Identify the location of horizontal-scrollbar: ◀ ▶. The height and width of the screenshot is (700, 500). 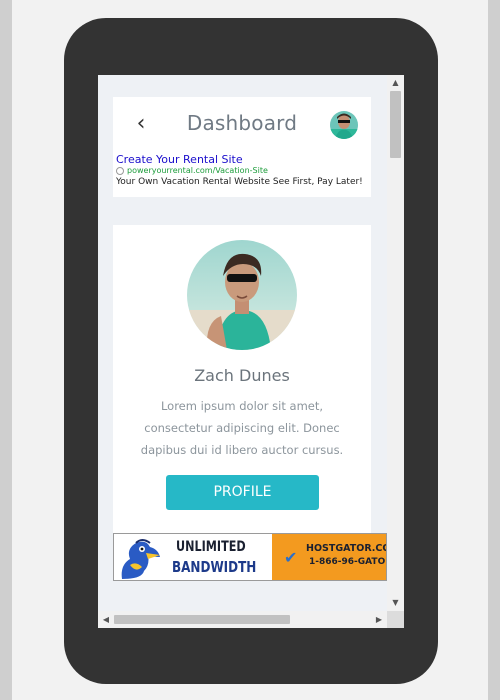
(242, 619).